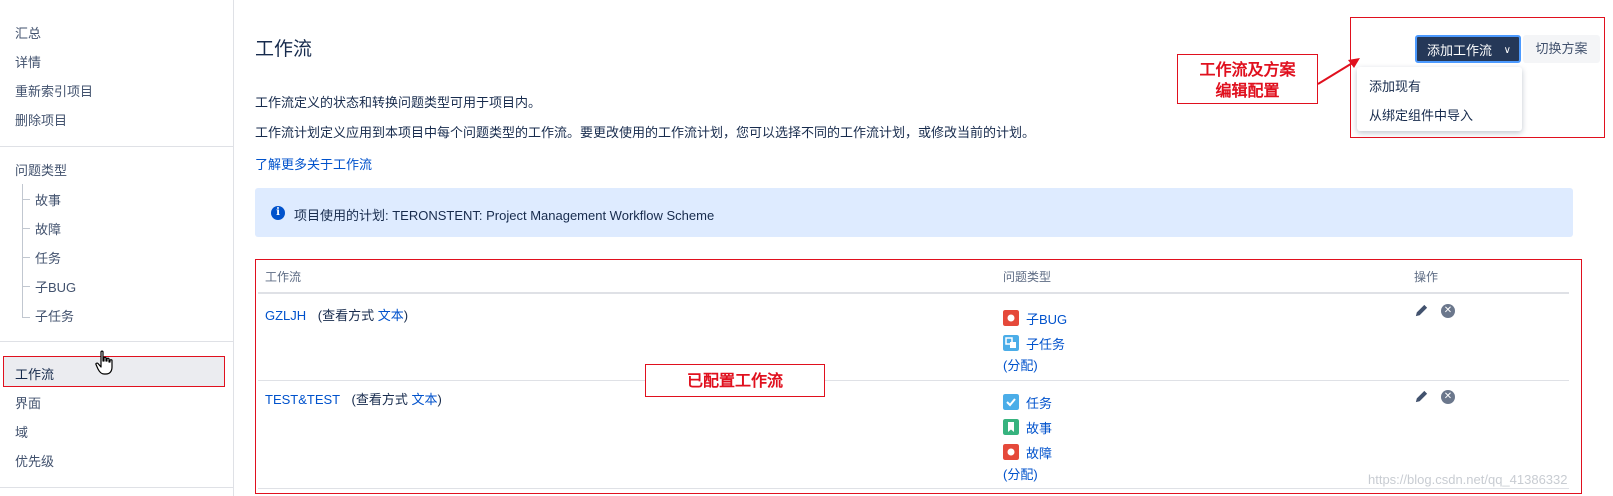 This screenshot has width=1613, height=496. What do you see at coordinates (28, 32) in the screenshot?
I see `sidebar-item-summary: 汇总` at bounding box center [28, 32].